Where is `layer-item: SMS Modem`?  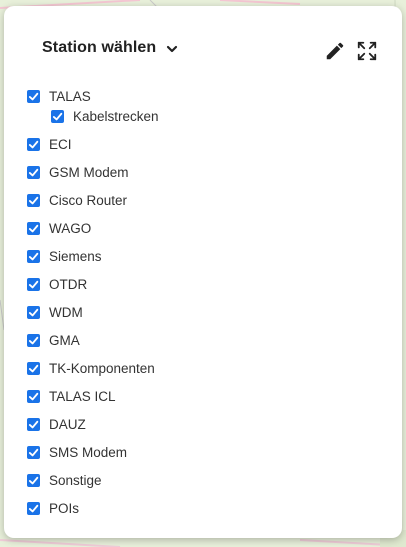 layer-item: SMS Modem is located at coordinates (77, 452).